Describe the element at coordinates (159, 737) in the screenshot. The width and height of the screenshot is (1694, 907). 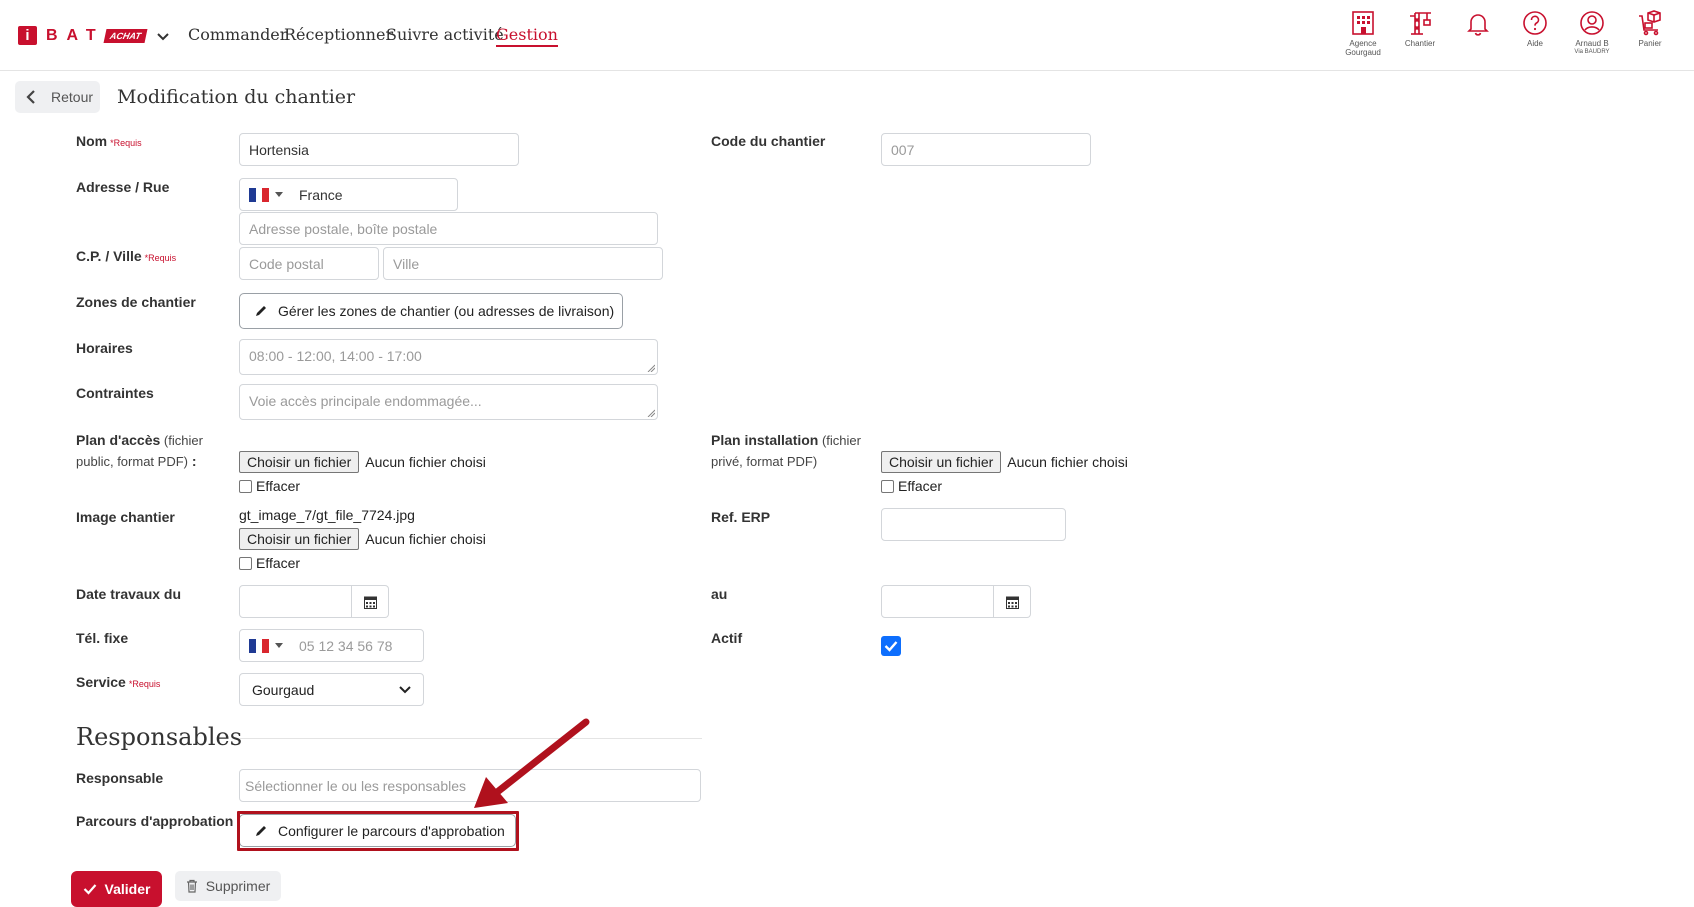
I see `responsables-heading: Responsables` at that location.